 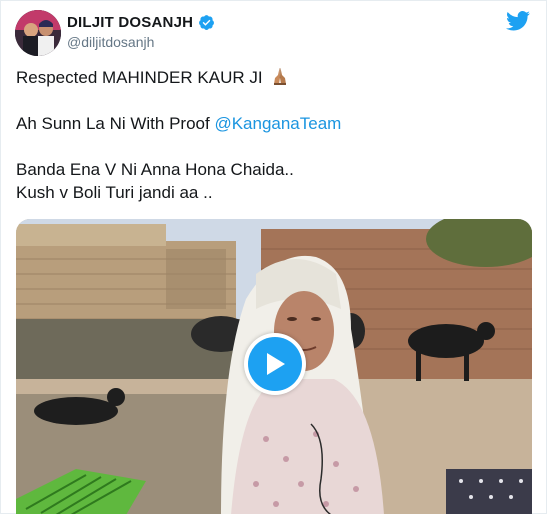 I want to click on author-avatar, so click(x=38, y=33).